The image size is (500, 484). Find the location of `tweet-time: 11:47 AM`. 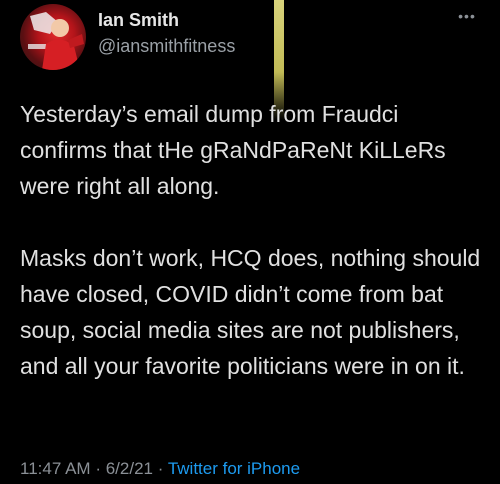

tweet-time: 11:47 AM is located at coordinates (55, 468).